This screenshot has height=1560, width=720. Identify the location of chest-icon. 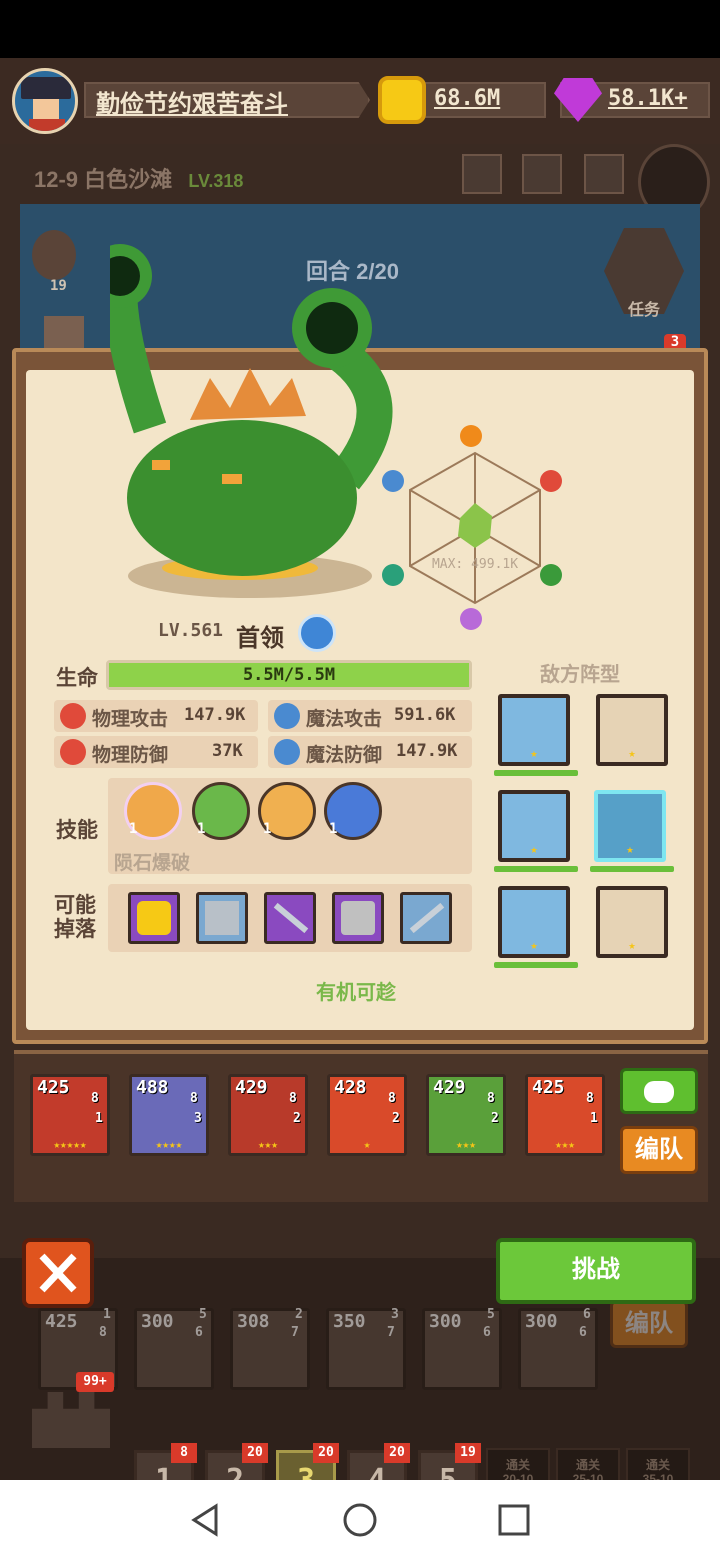
(604, 174).